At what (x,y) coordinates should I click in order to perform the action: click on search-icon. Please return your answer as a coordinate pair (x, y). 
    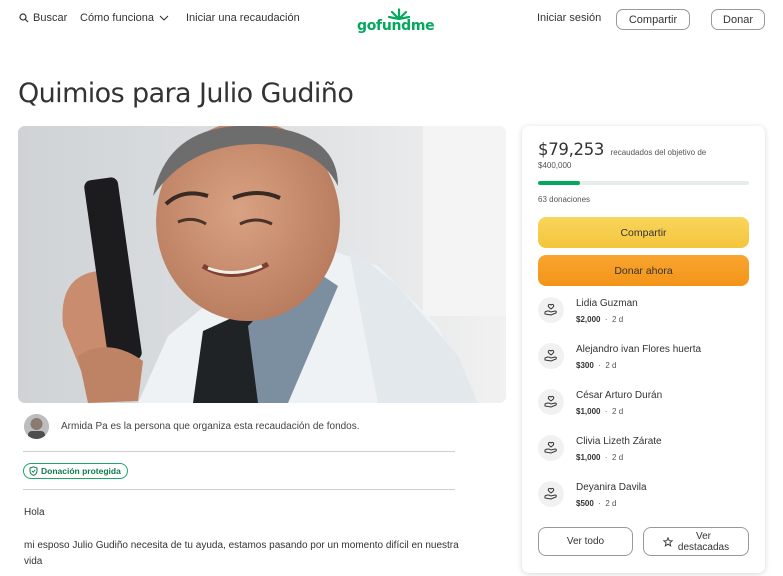
    Looking at the image, I should click on (24, 18).